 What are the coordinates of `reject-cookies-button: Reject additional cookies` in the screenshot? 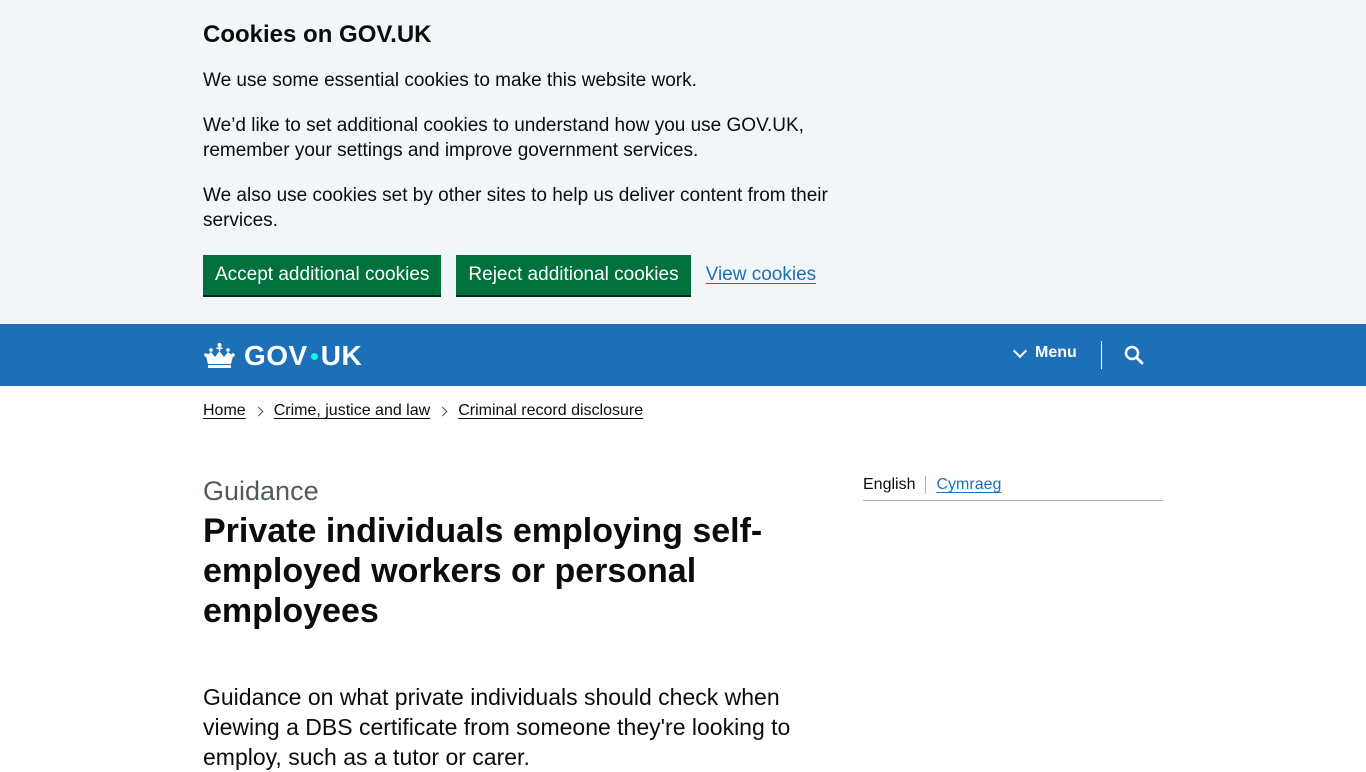 It's located at (573, 275).